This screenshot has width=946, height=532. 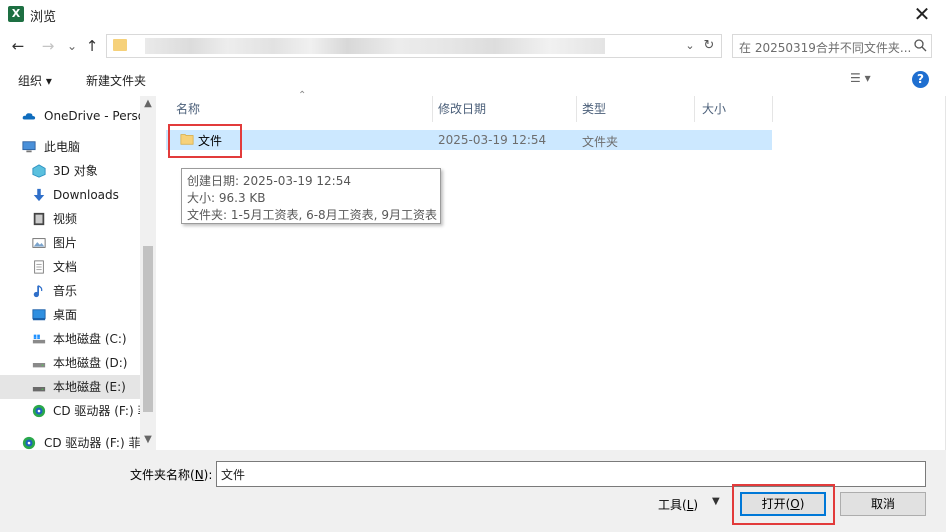 I want to click on sidebar-item-label: 视频, so click(x=65, y=219).